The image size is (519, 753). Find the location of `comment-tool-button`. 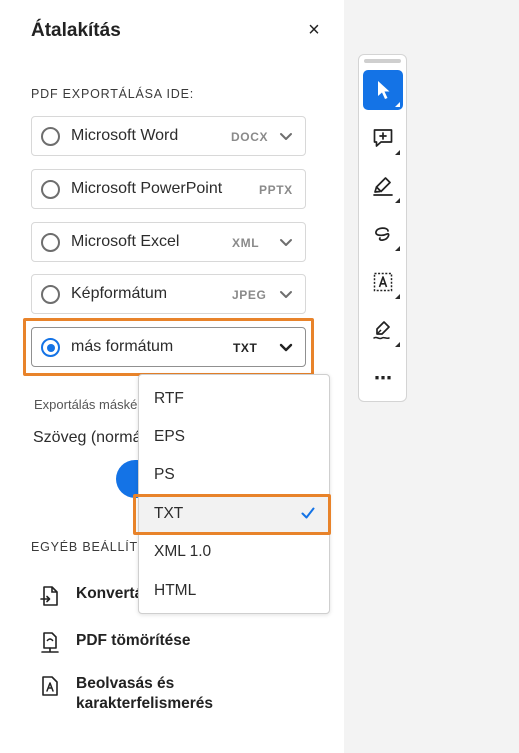

comment-tool-button is located at coordinates (383, 138).